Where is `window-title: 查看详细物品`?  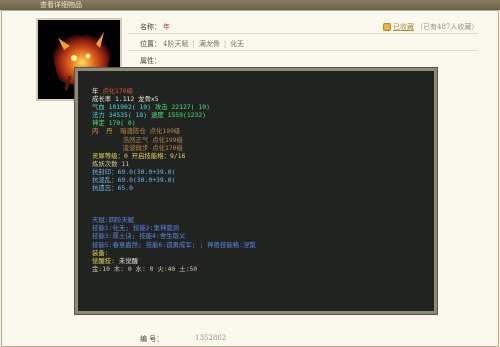
window-title: 查看详细物品 is located at coordinates (61, 5).